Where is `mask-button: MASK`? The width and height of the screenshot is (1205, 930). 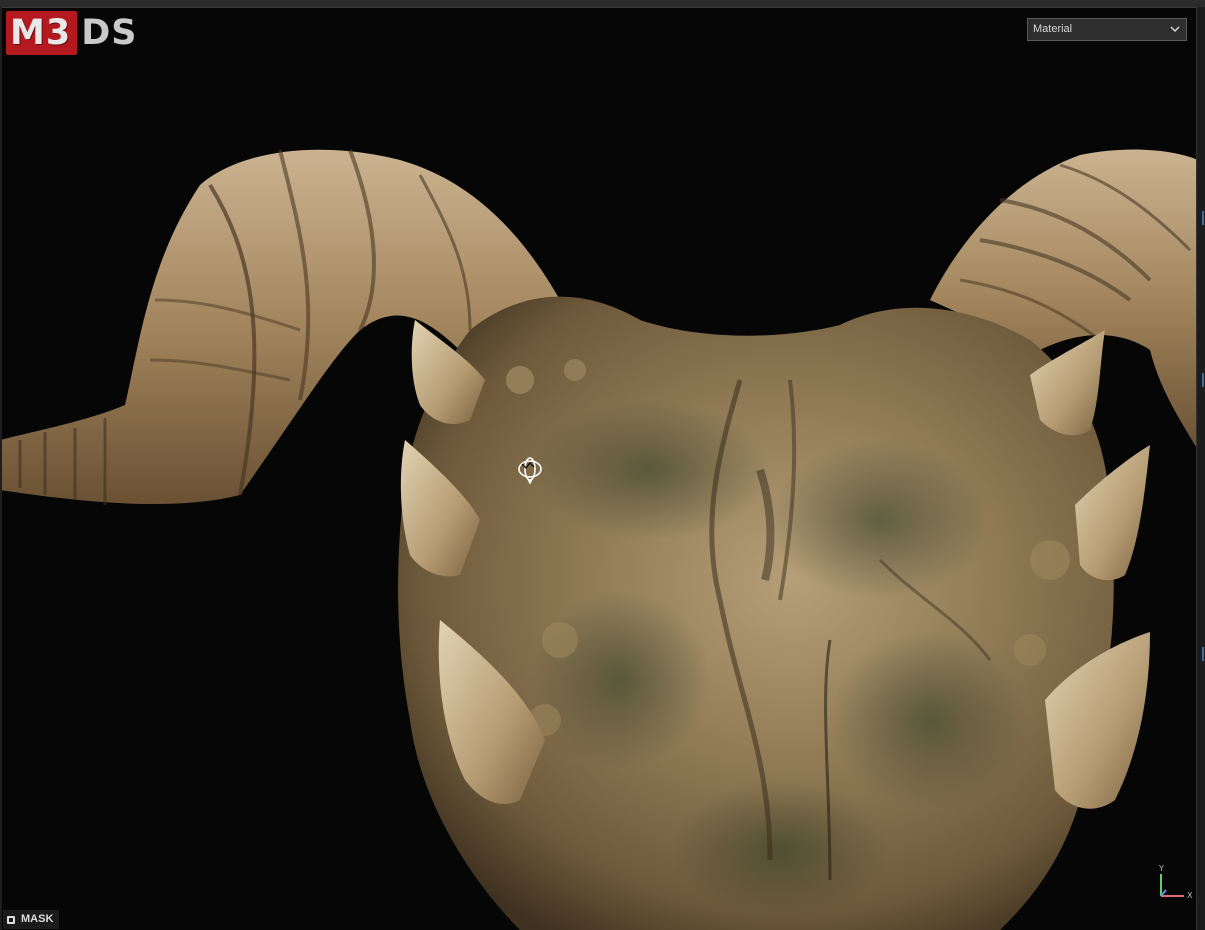 mask-button: MASK is located at coordinates (31, 919).